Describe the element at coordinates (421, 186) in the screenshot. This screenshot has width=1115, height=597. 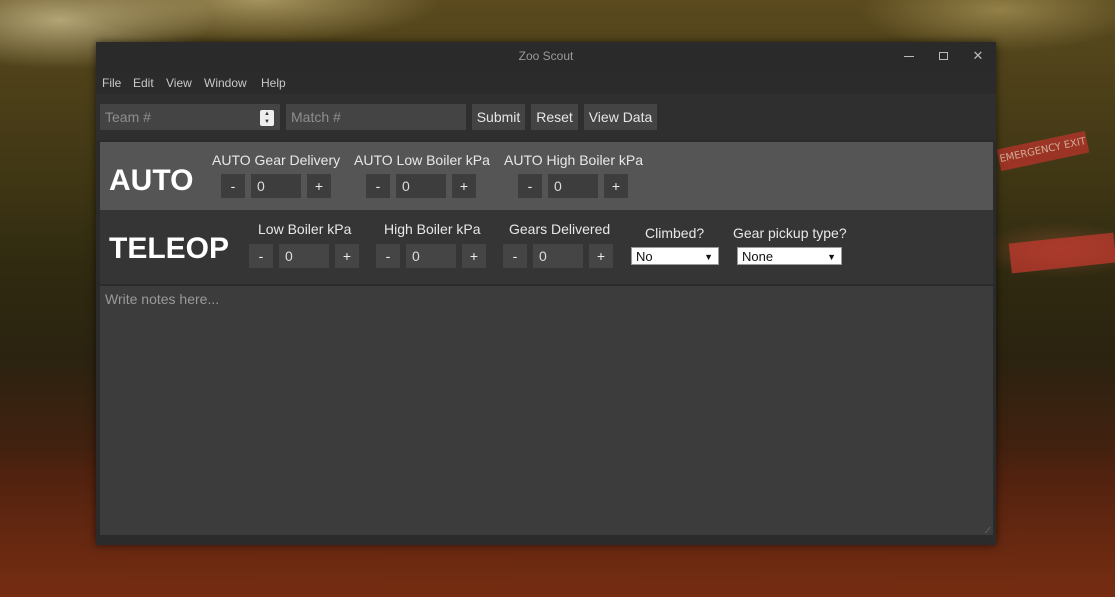
I see `auto-low-boiler-value: 0` at that location.